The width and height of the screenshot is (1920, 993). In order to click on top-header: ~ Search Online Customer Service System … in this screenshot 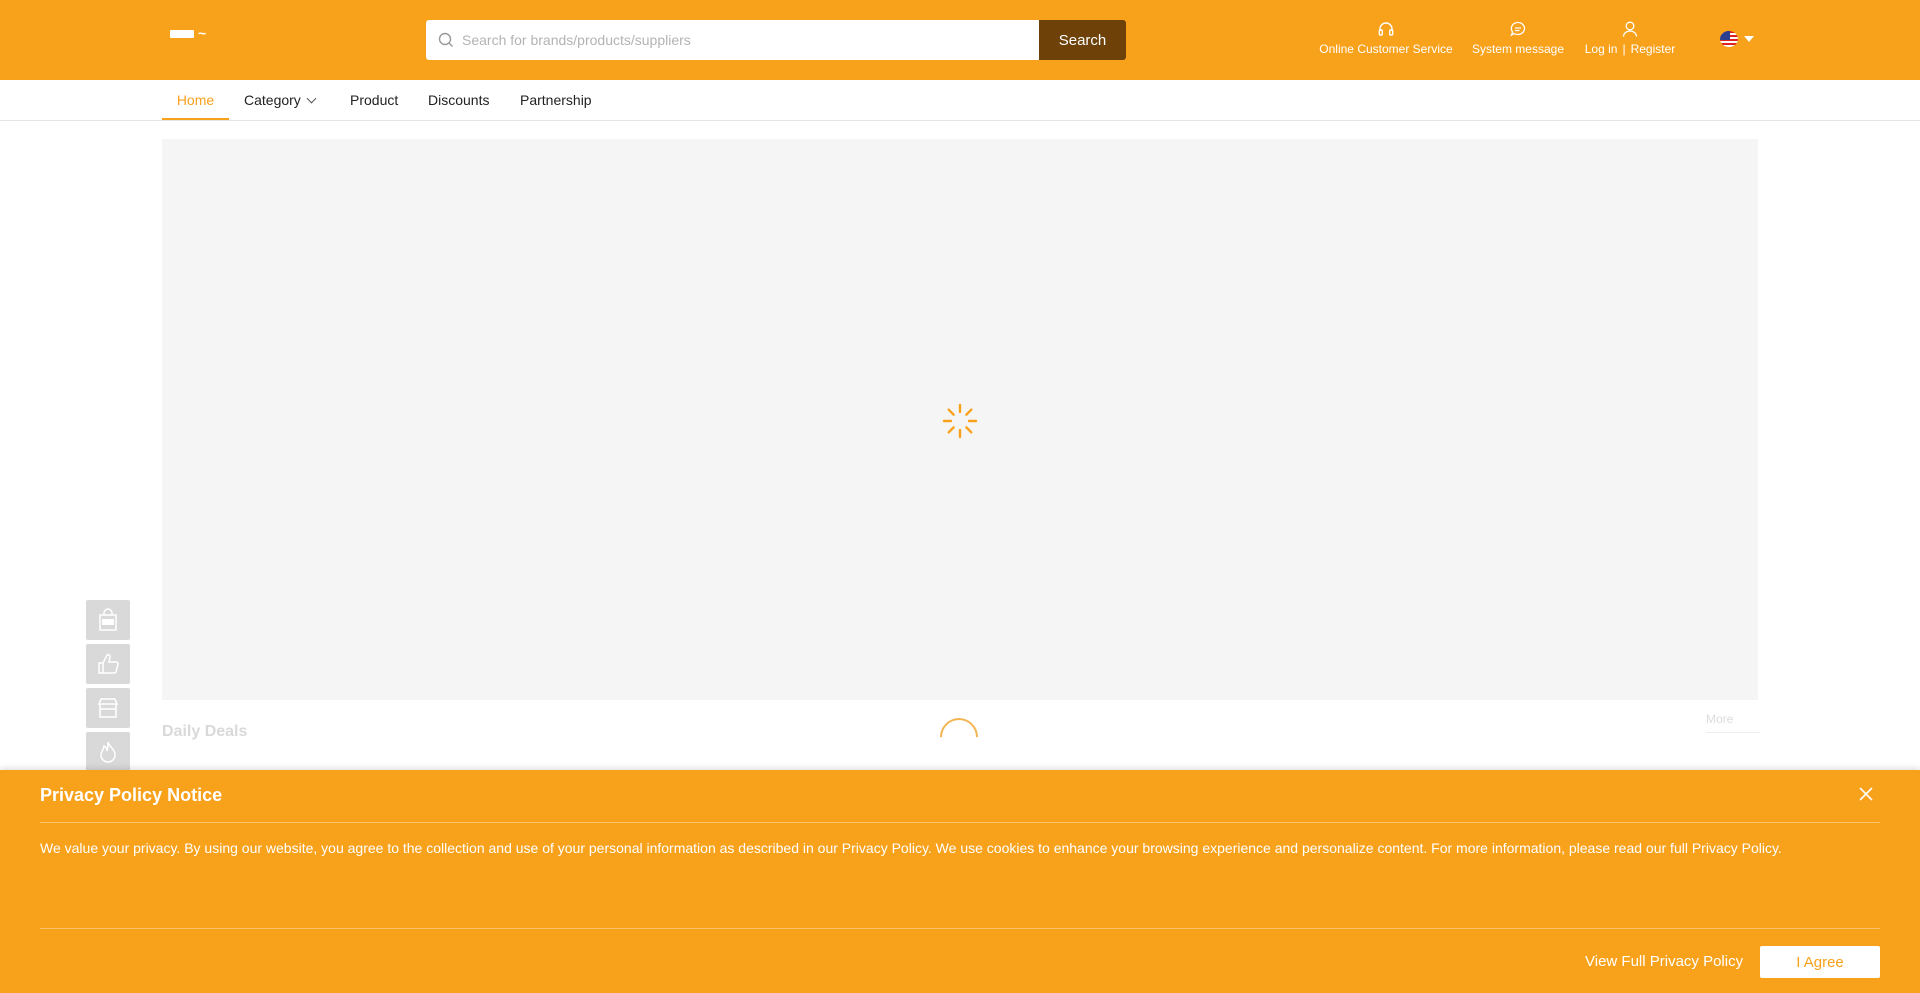, I will do `click(960, 40)`.